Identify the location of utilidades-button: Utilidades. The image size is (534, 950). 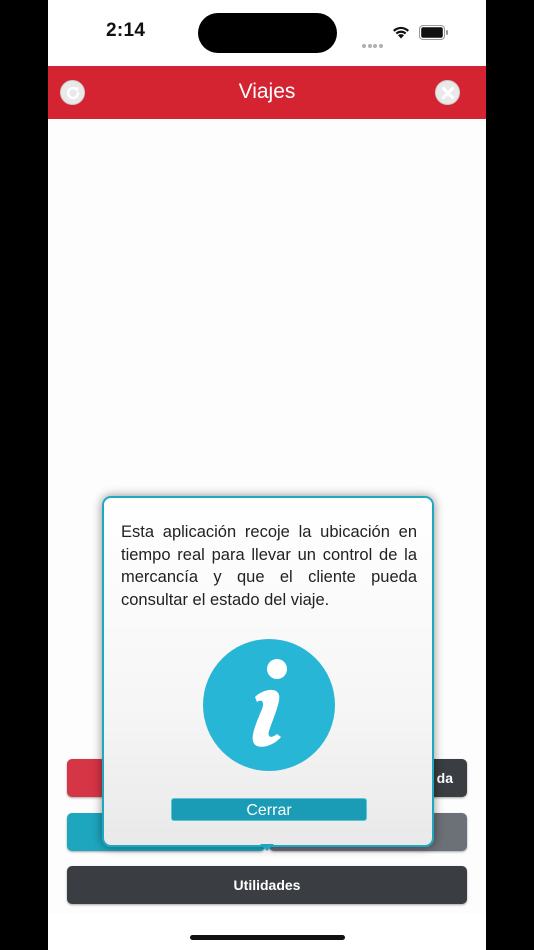
(267, 885).